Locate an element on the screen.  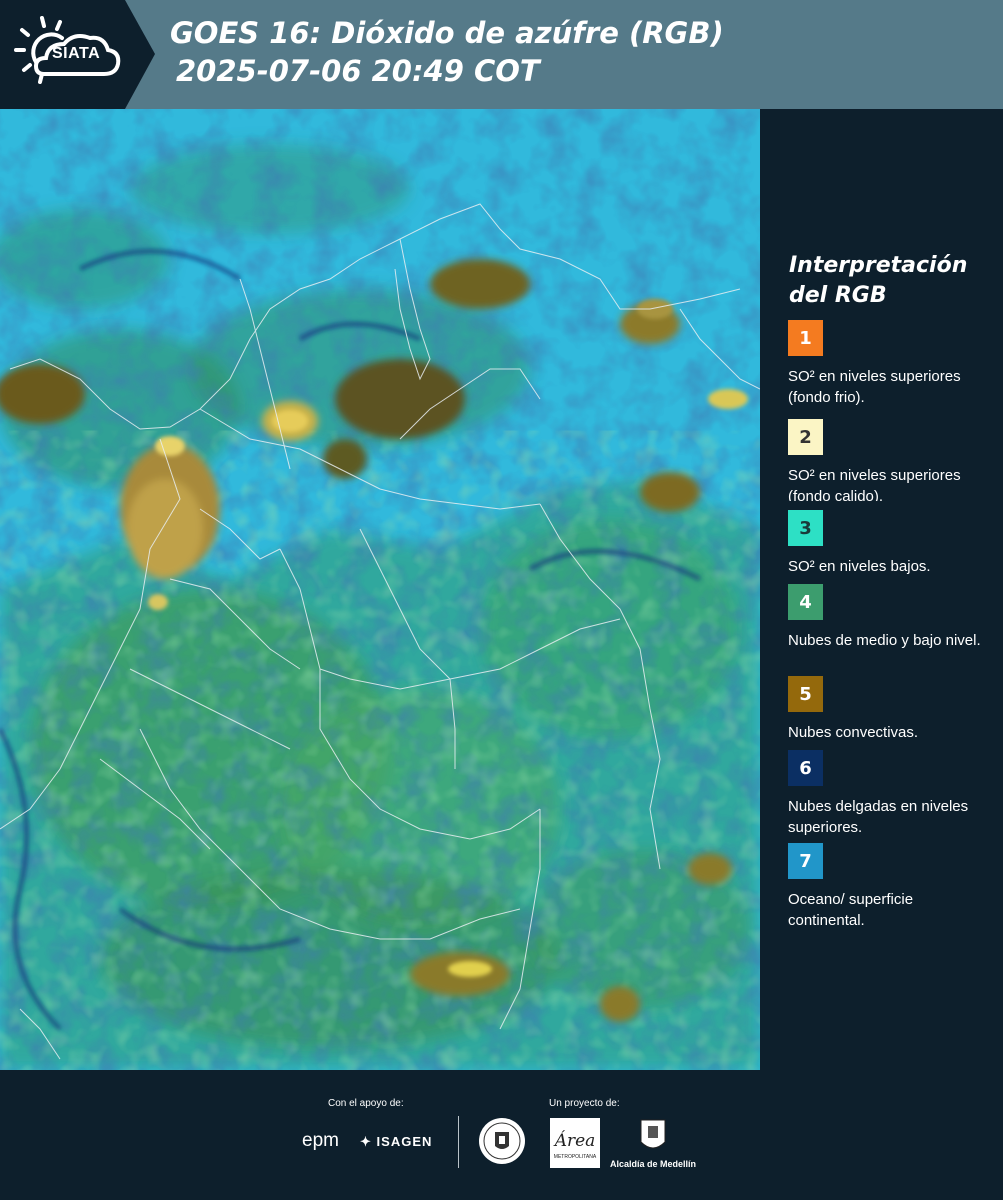
epm-logo: epm is located at coordinates (320, 1140).